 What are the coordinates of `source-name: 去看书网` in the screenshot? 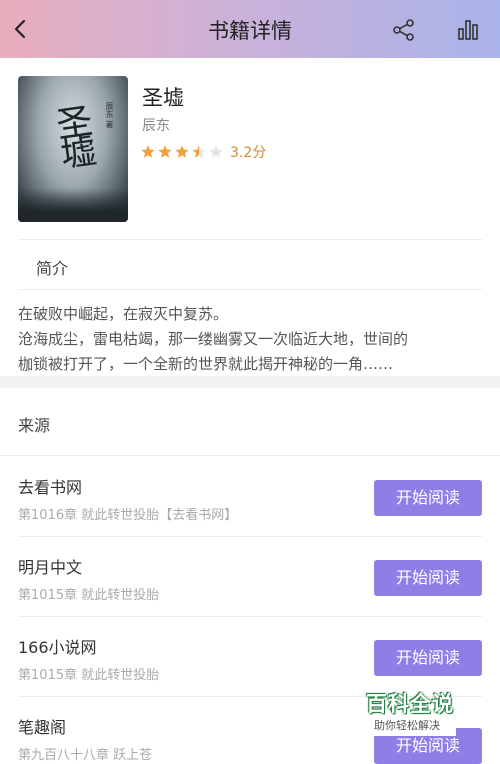 It's located at (50, 487).